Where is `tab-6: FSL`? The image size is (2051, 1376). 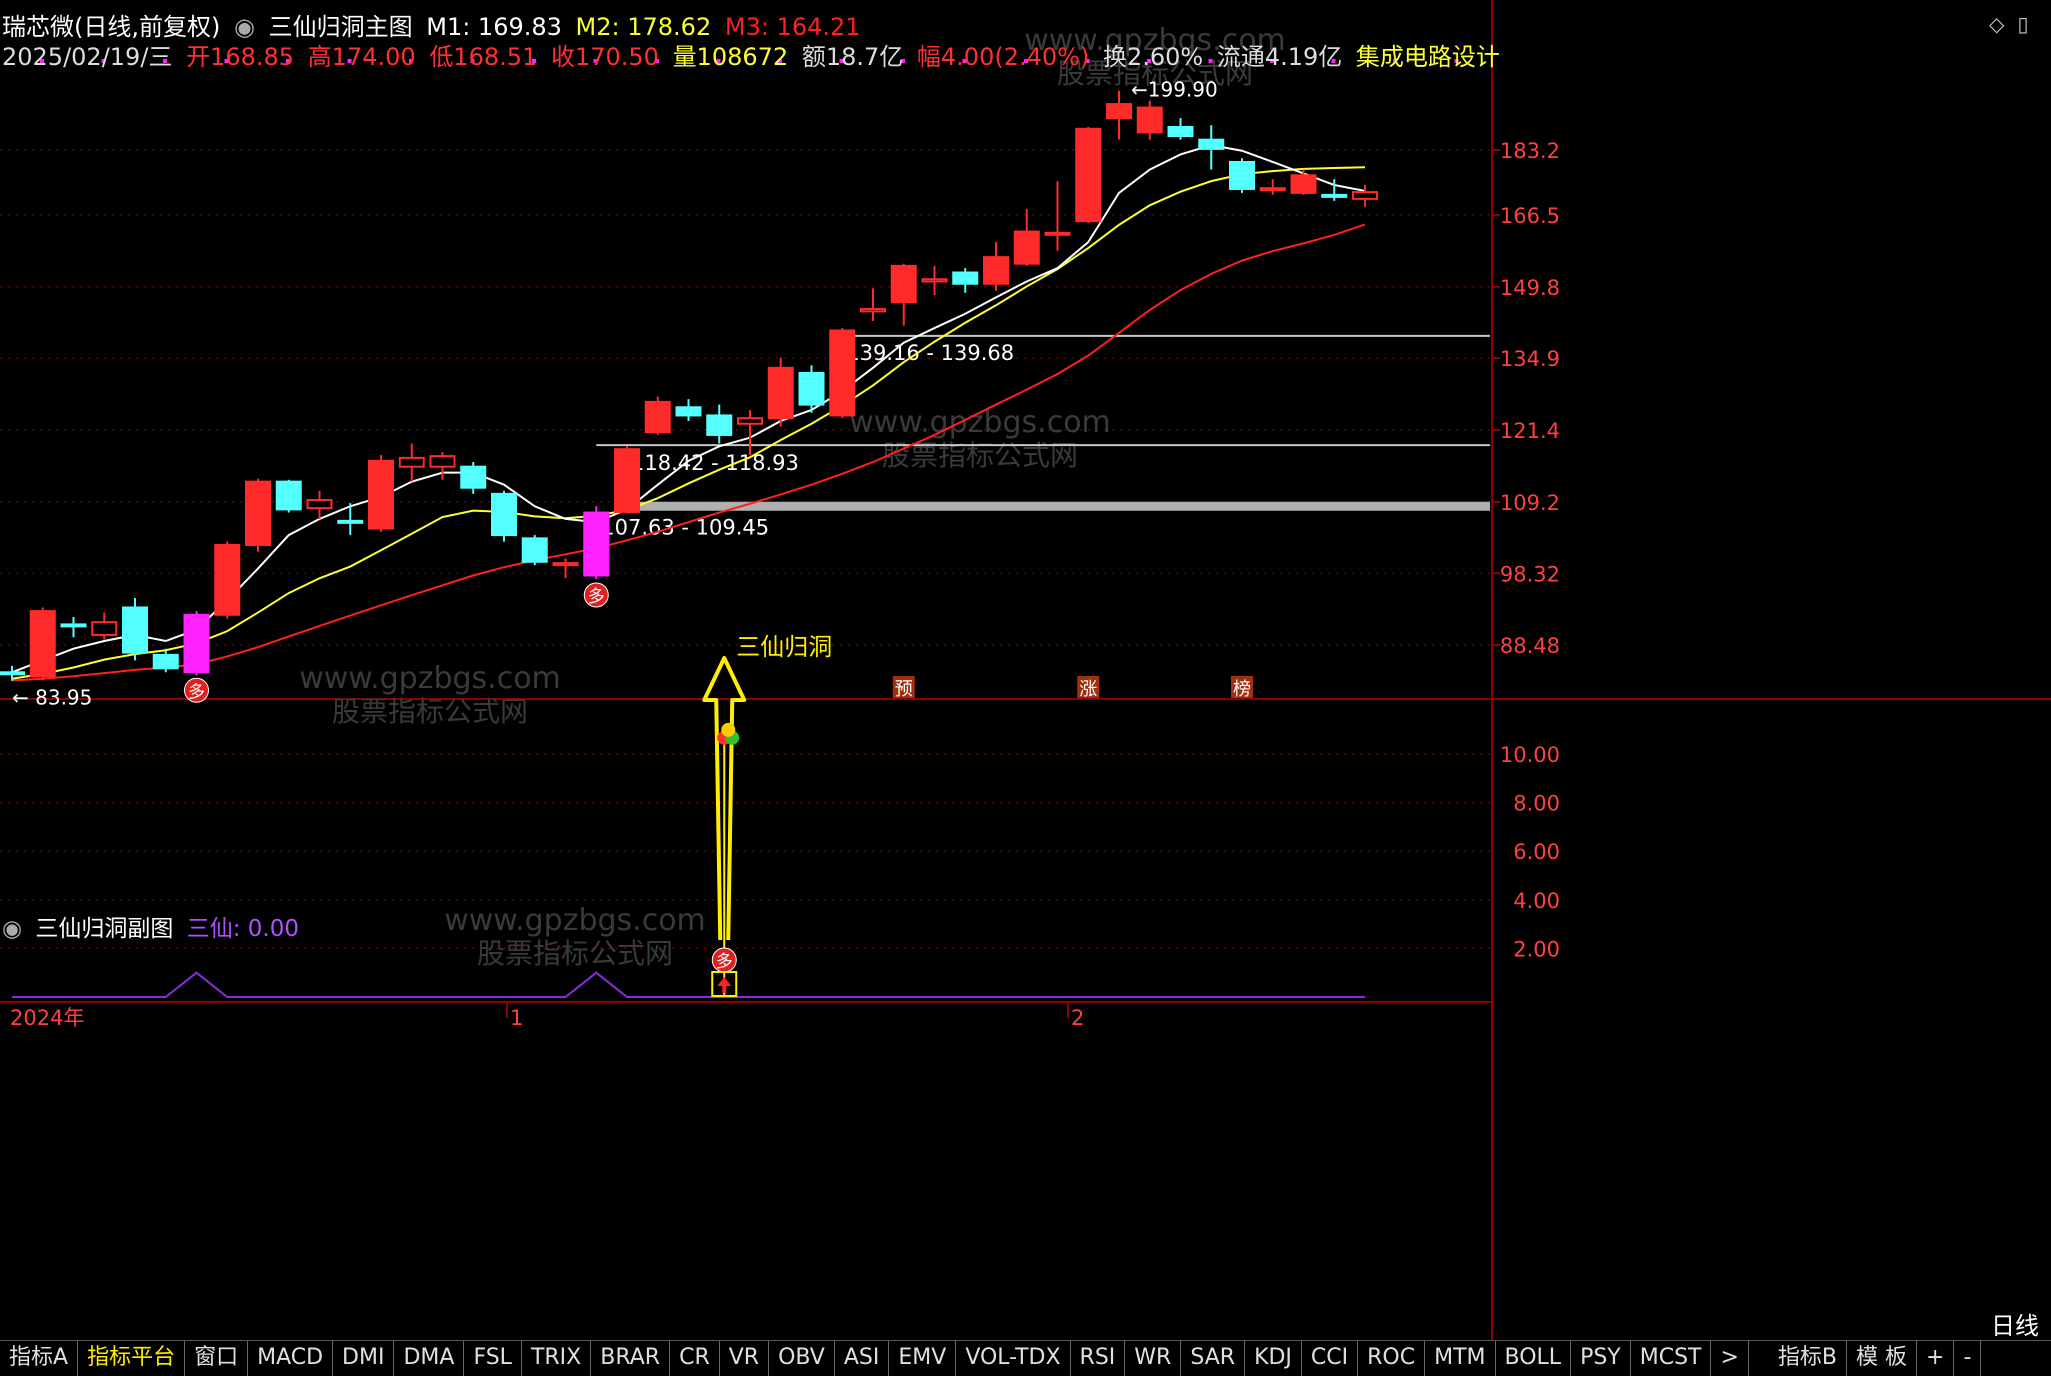
tab-6: FSL is located at coordinates (493, 1358).